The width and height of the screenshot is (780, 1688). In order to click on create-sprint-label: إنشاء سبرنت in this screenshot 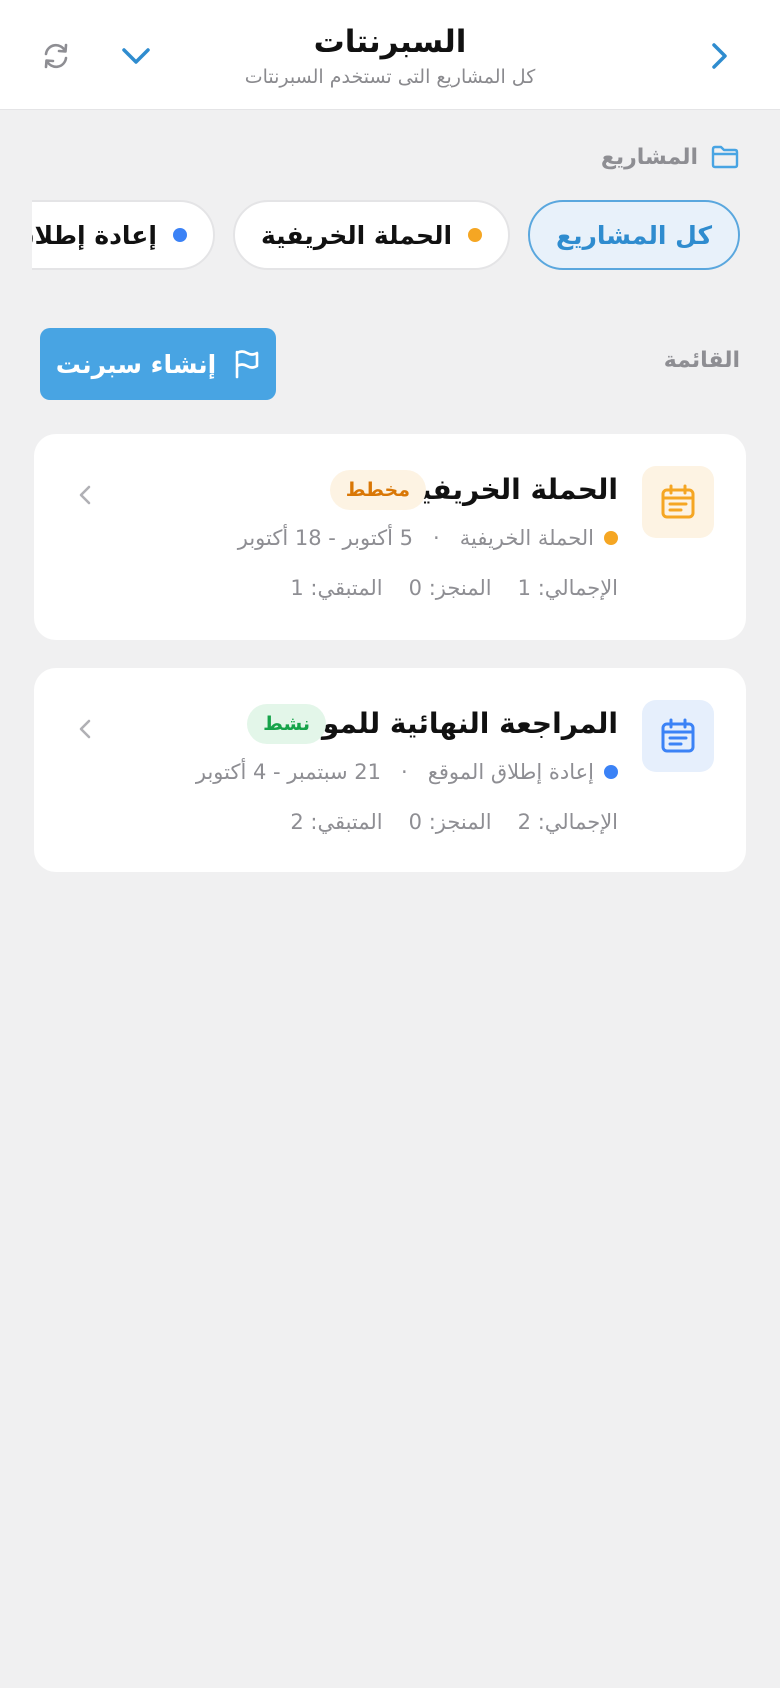, I will do `click(136, 364)`.